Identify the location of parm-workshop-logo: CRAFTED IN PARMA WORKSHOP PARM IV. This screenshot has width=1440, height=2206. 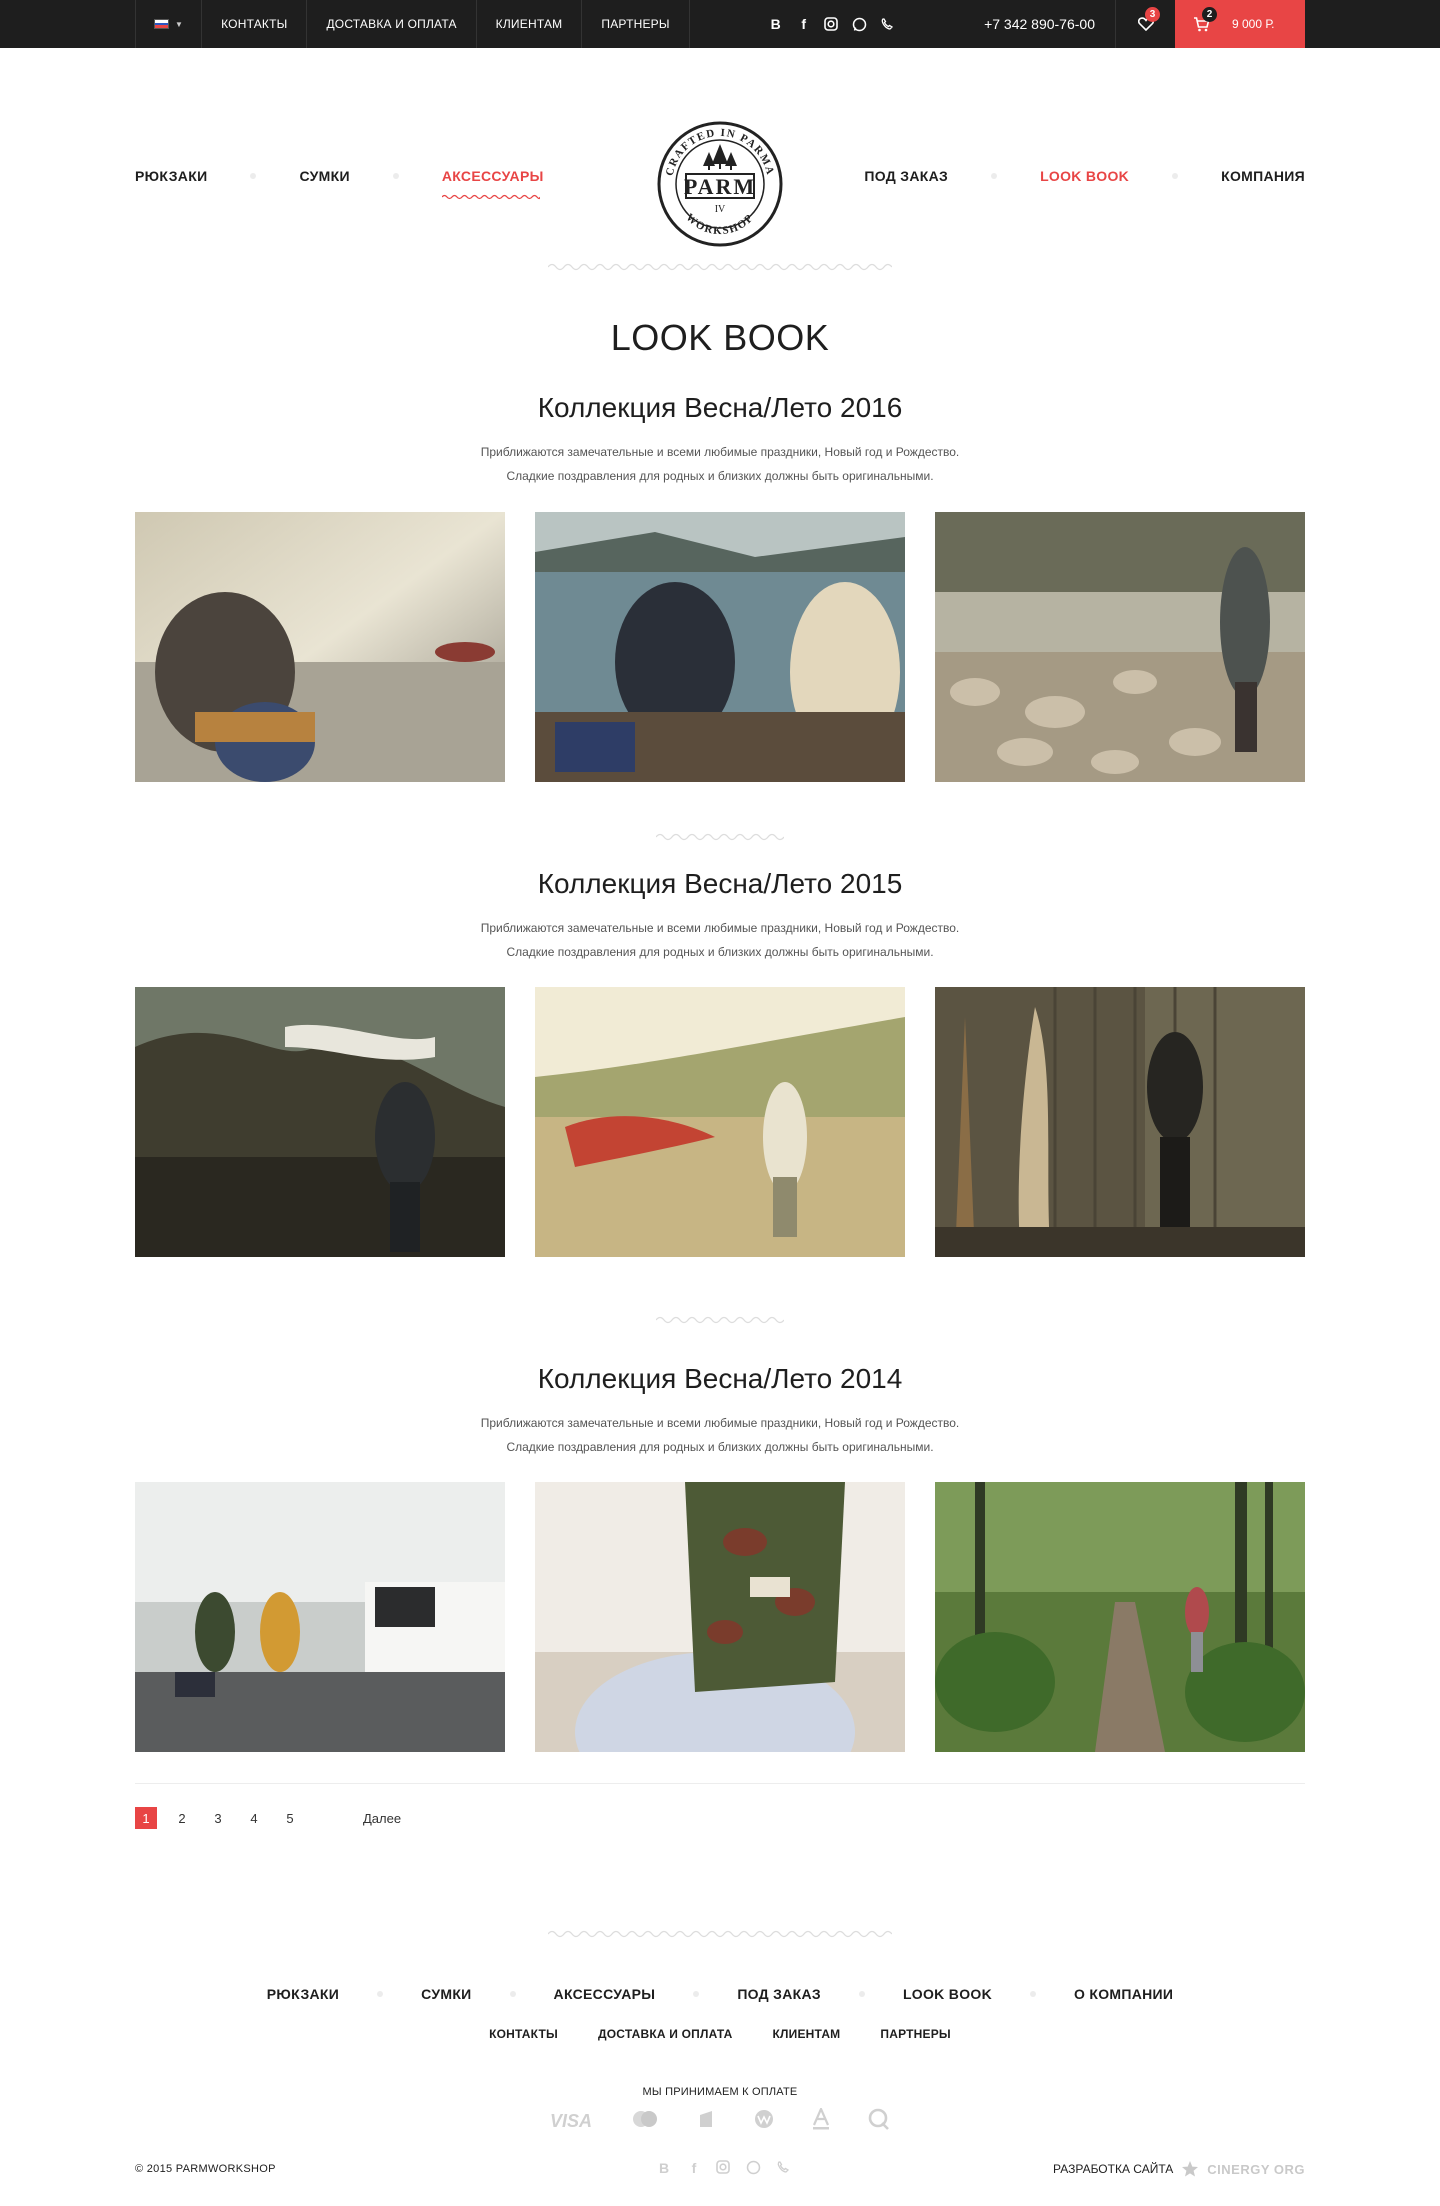
(720, 184).